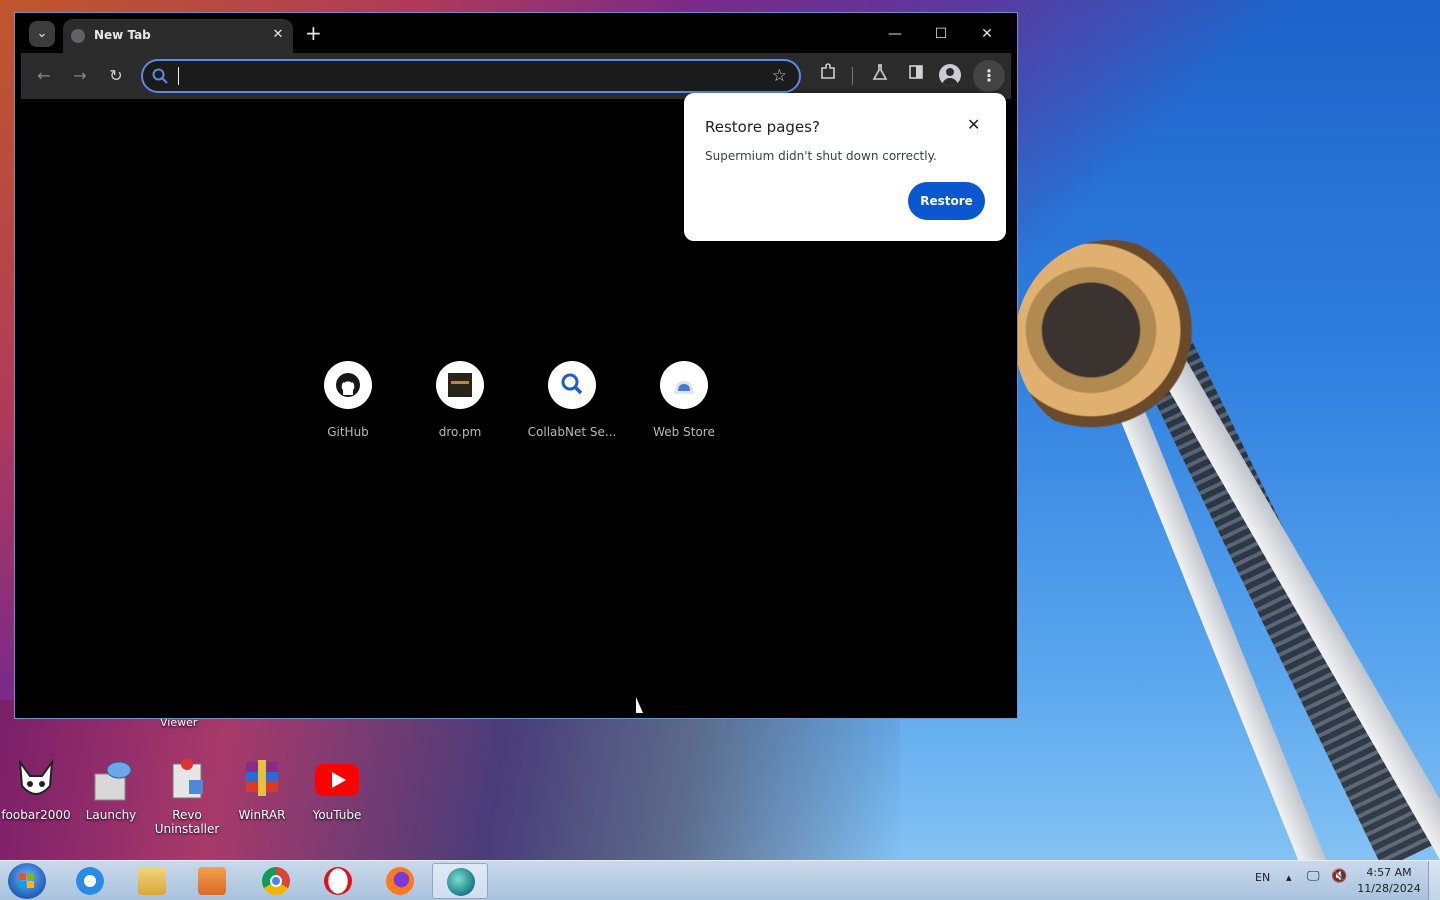 The height and width of the screenshot is (900, 1440). I want to click on shortcut-tile-web-store: Web Store, so click(684, 400).